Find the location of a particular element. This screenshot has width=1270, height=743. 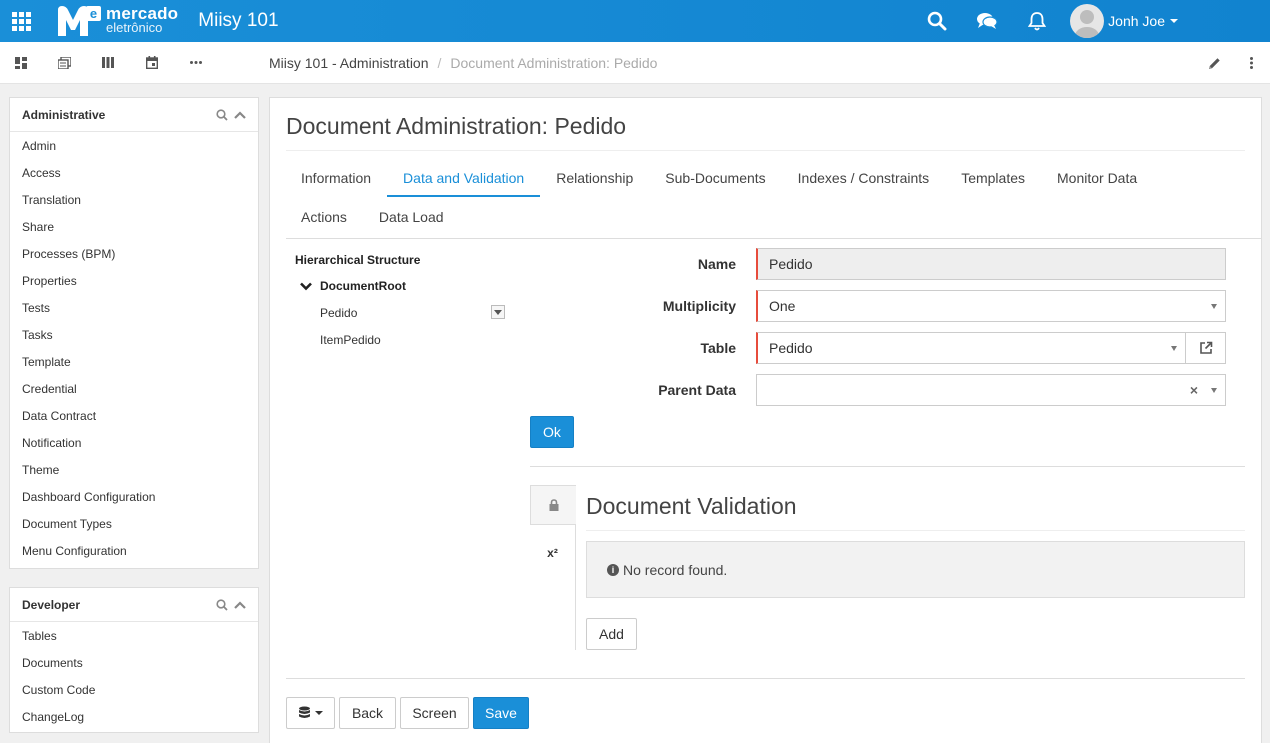

breadcrumb-parent: Miisy 101 - Administration is located at coordinates (349, 63).